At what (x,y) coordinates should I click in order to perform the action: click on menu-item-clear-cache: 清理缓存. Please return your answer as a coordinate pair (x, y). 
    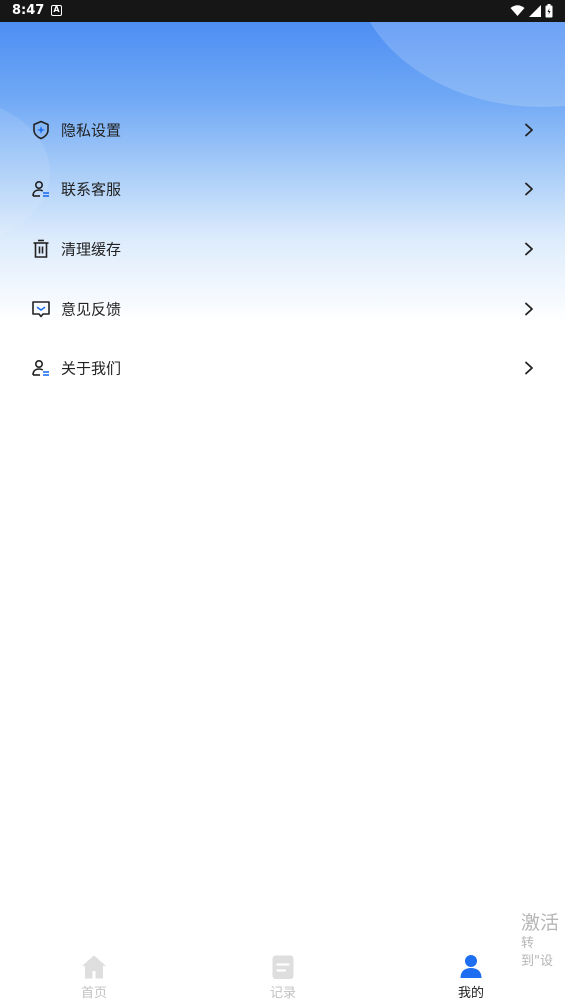
    Looking at the image, I should click on (282, 249).